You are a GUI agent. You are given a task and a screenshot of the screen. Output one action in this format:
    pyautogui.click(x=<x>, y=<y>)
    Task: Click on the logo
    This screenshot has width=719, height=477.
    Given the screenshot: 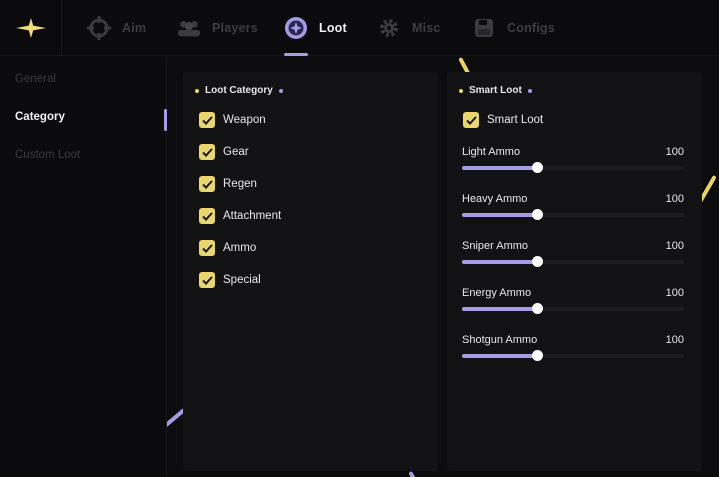 What is the action you would take?
    pyautogui.click(x=31, y=28)
    